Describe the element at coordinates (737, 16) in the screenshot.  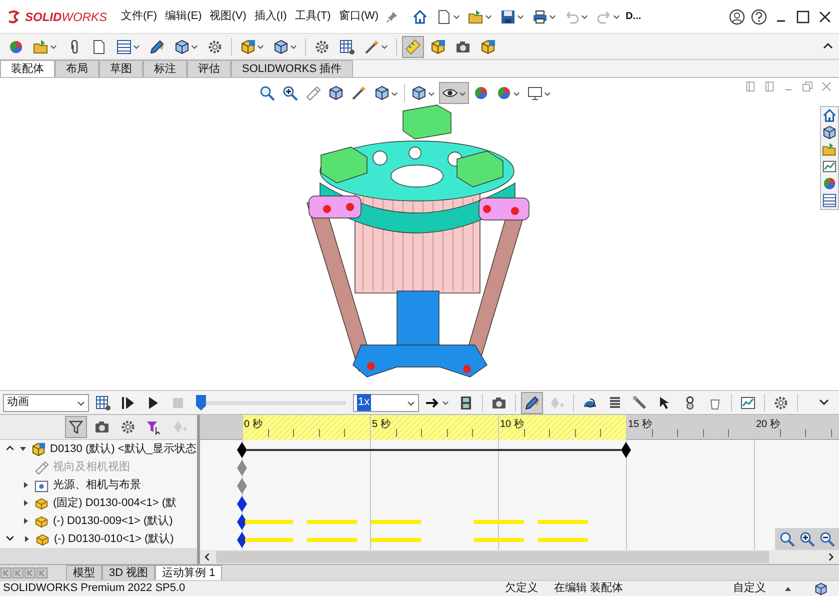
I see `user-icon` at that location.